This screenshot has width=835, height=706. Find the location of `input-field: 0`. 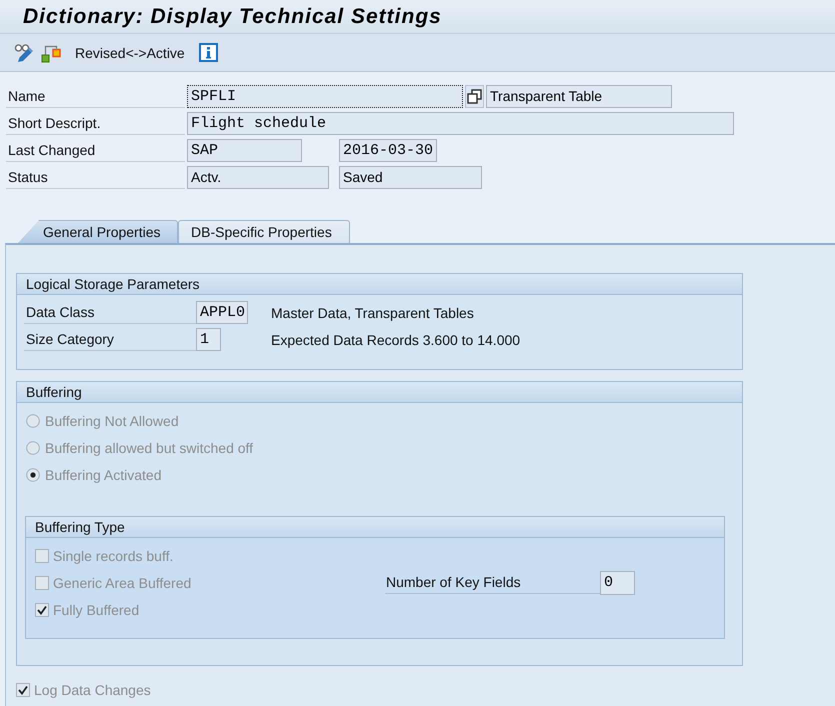

input-field: 0 is located at coordinates (617, 582).